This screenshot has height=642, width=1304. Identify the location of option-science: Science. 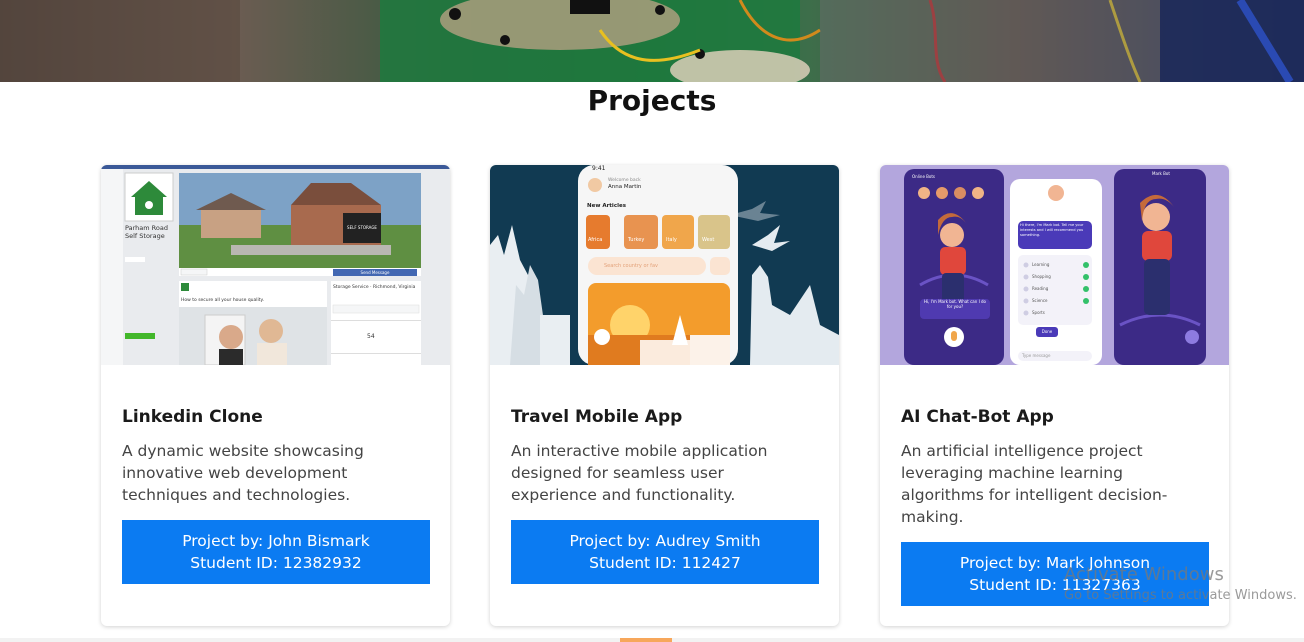
(1040, 300).